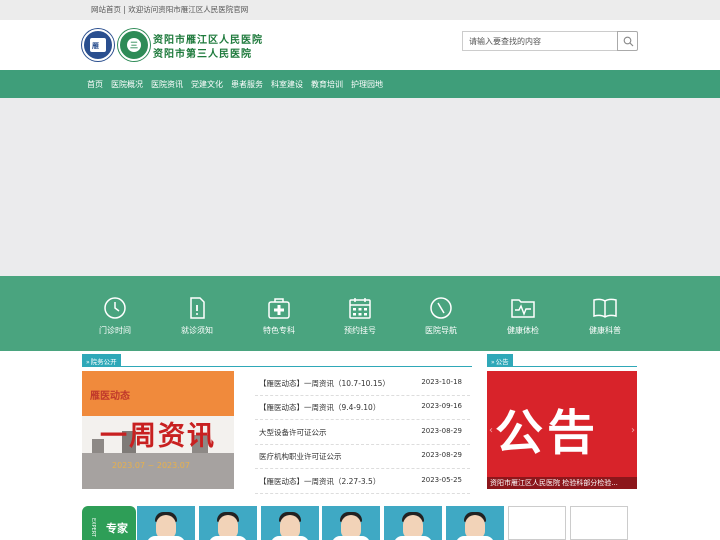  What do you see at coordinates (115, 308) in the screenshot?
I see `clock-icon` at bounding box center [115, 308].